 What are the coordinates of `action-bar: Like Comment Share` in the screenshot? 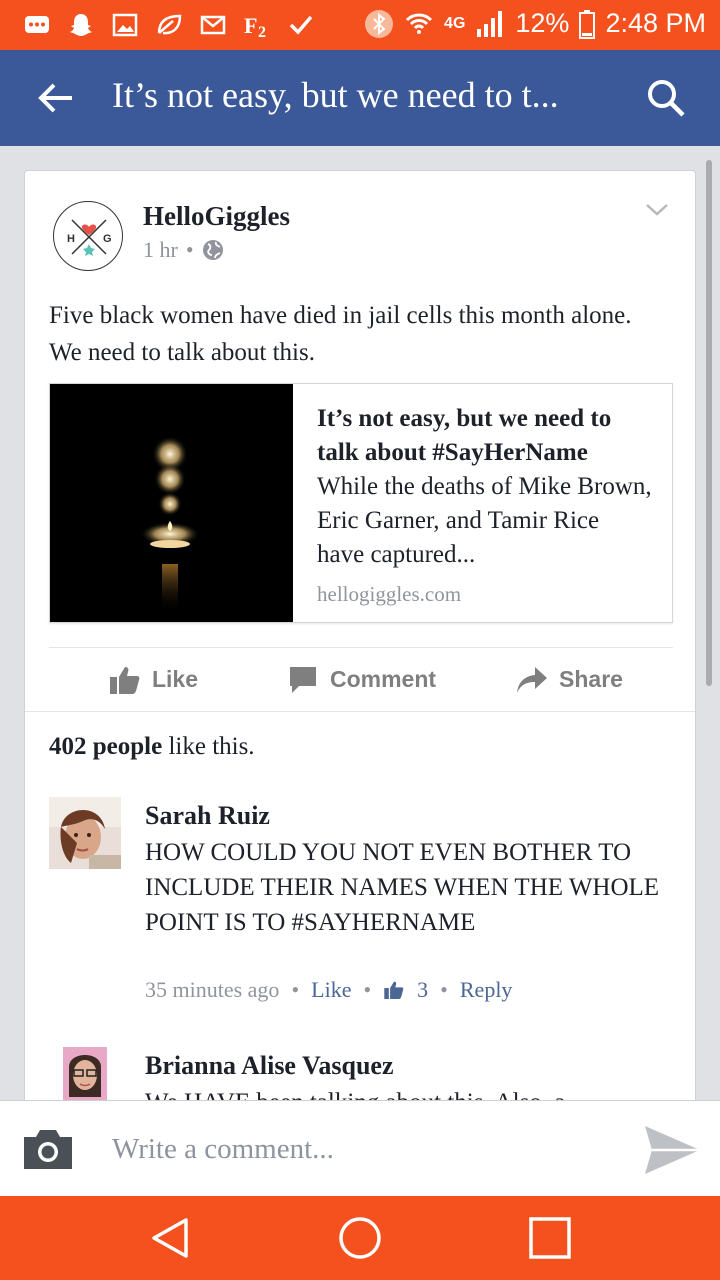 It's located at (361, 679).